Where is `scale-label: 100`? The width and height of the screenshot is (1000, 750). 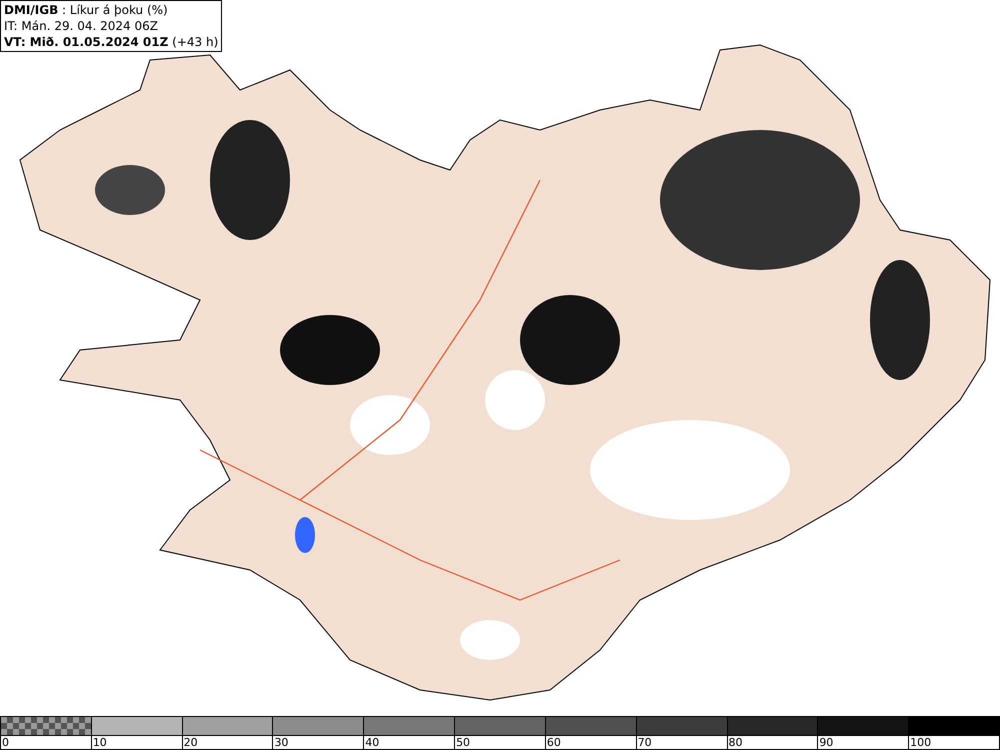
scale-label: 100 is located at coordinates (953, 742).